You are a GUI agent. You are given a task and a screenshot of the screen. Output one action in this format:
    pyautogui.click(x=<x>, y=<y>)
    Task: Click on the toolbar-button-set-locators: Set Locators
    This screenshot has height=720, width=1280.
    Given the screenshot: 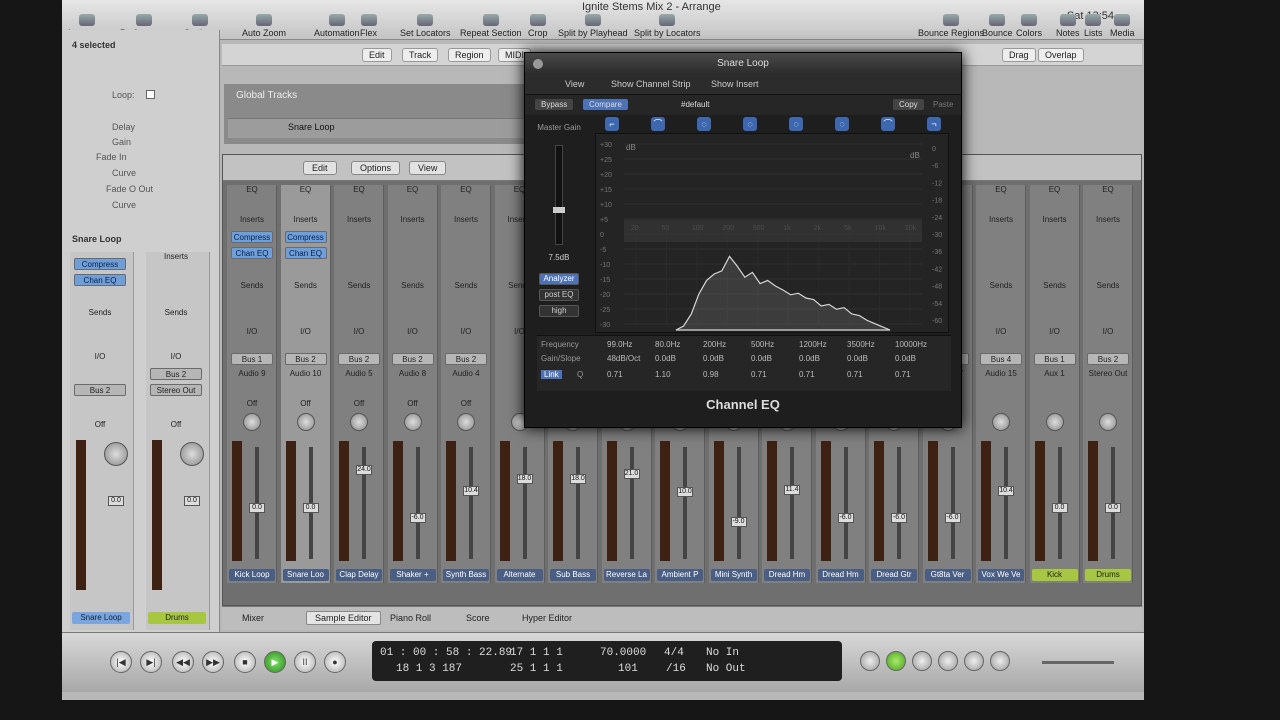 What is the action you would take?
    pyautogui.click(x=425, y=26)
    